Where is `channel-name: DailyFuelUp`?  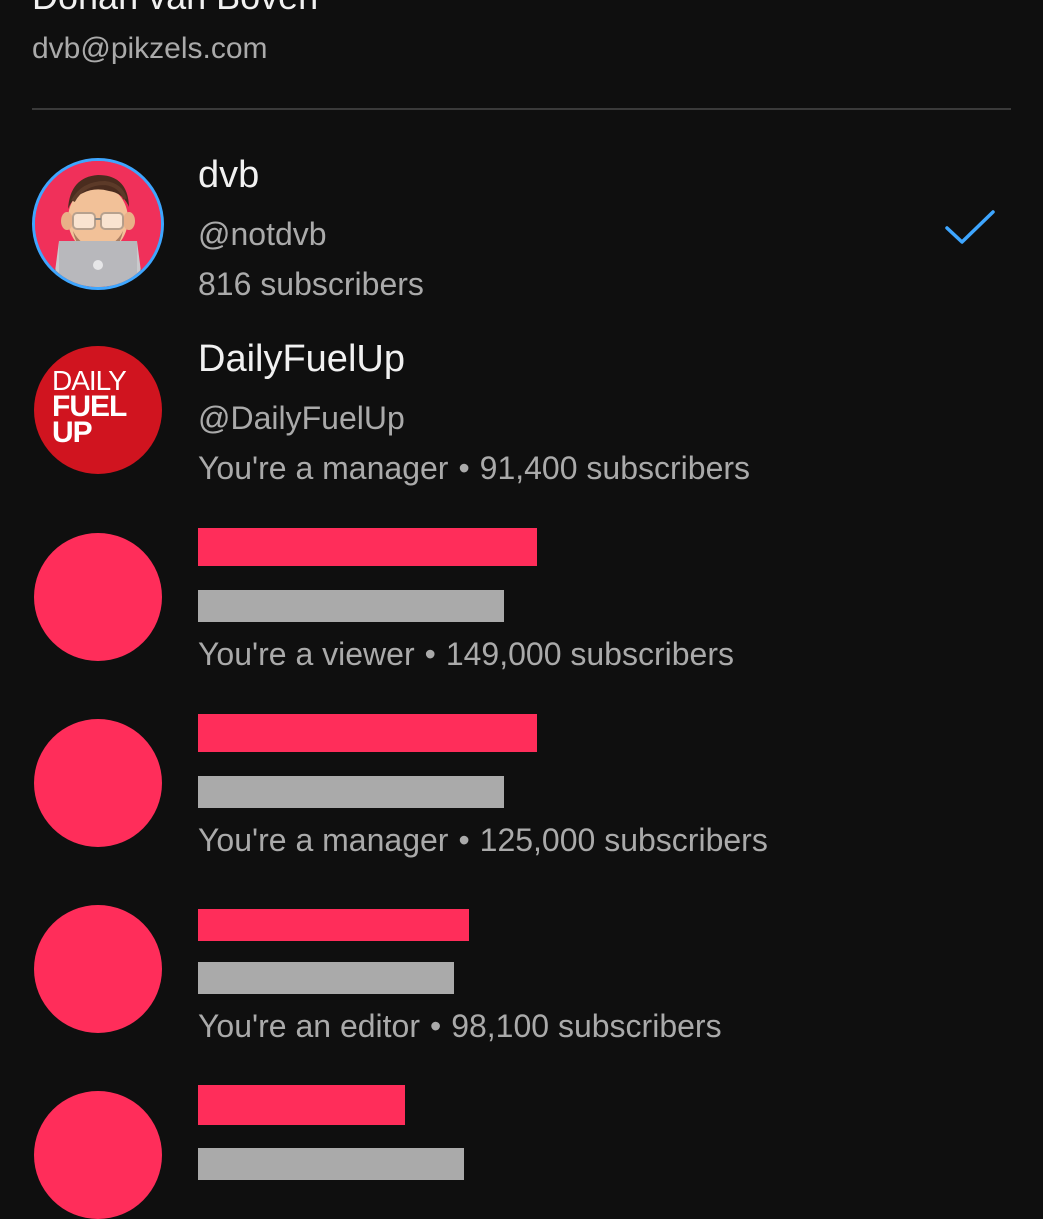
channel-name: DailyFuelUp is located at coordinates (301, 359).